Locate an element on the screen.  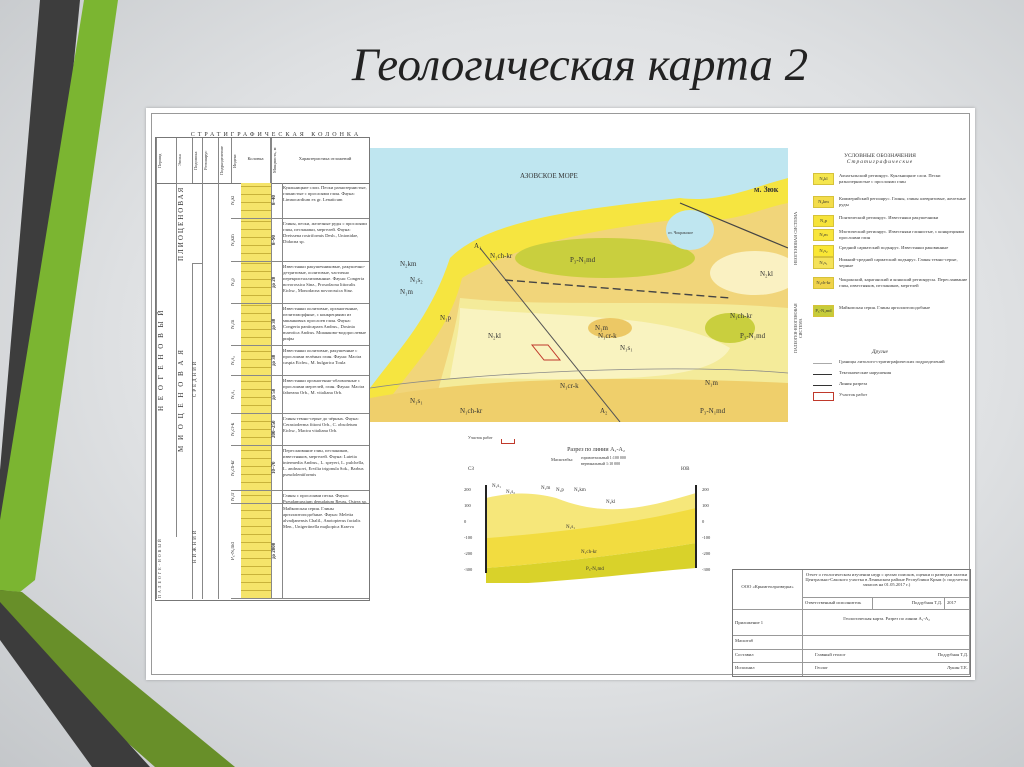
header-period: Период is located at coordinates (166, 160).